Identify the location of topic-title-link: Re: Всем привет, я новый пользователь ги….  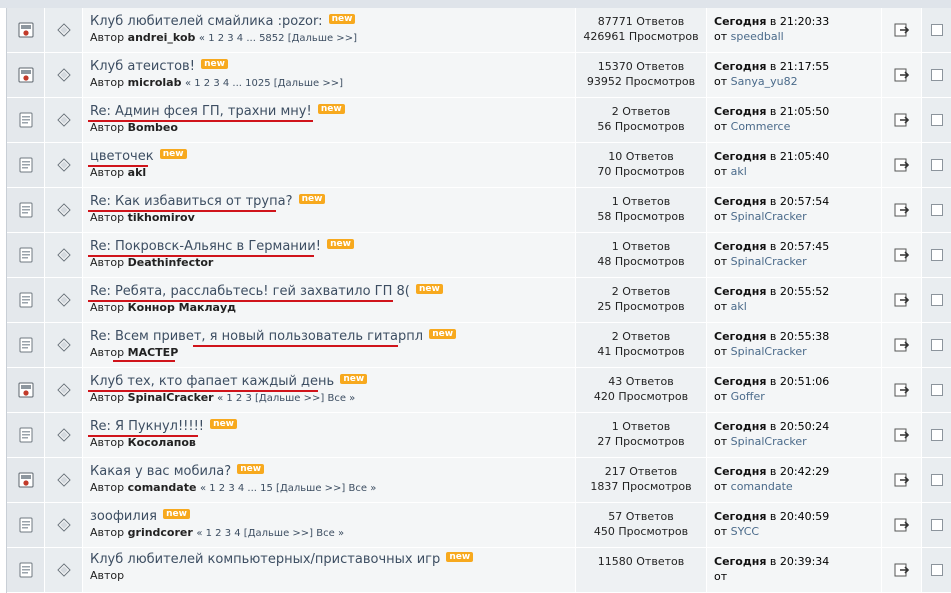
(256, 336).